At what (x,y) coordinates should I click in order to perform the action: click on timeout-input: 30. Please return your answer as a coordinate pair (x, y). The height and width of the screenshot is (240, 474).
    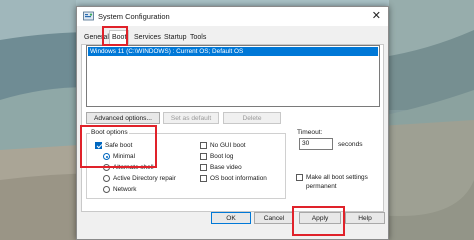
    Looking at the image, I should click on (316, 144).